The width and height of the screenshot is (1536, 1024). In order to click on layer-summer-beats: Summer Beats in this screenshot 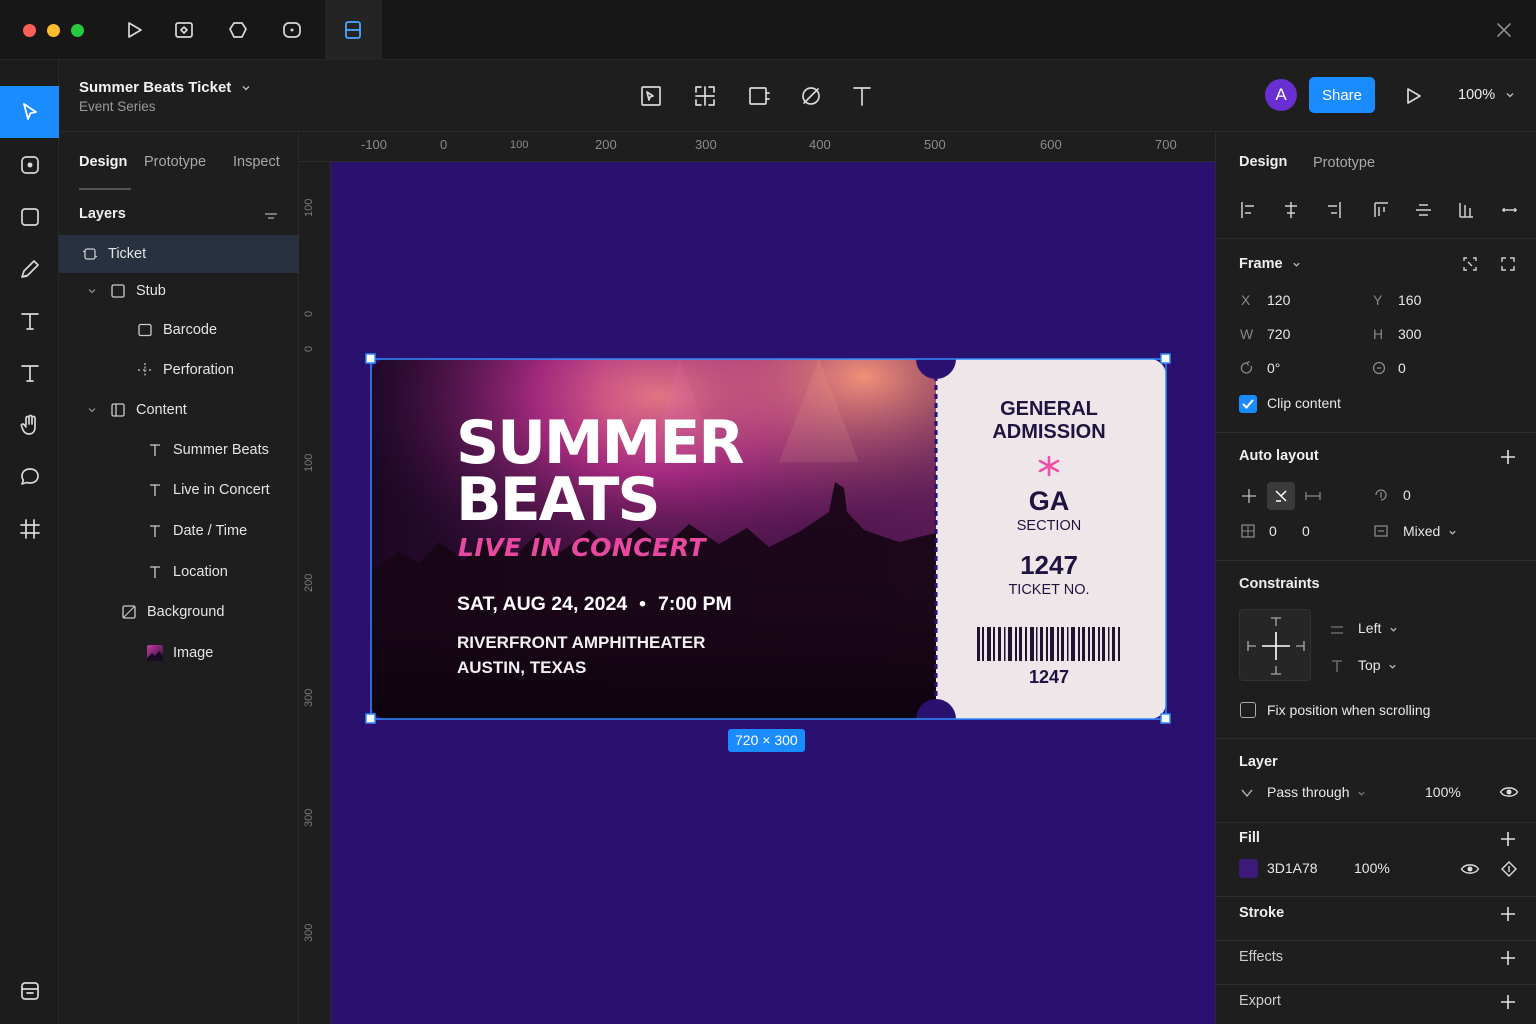, I will do `click(179, 450)`.